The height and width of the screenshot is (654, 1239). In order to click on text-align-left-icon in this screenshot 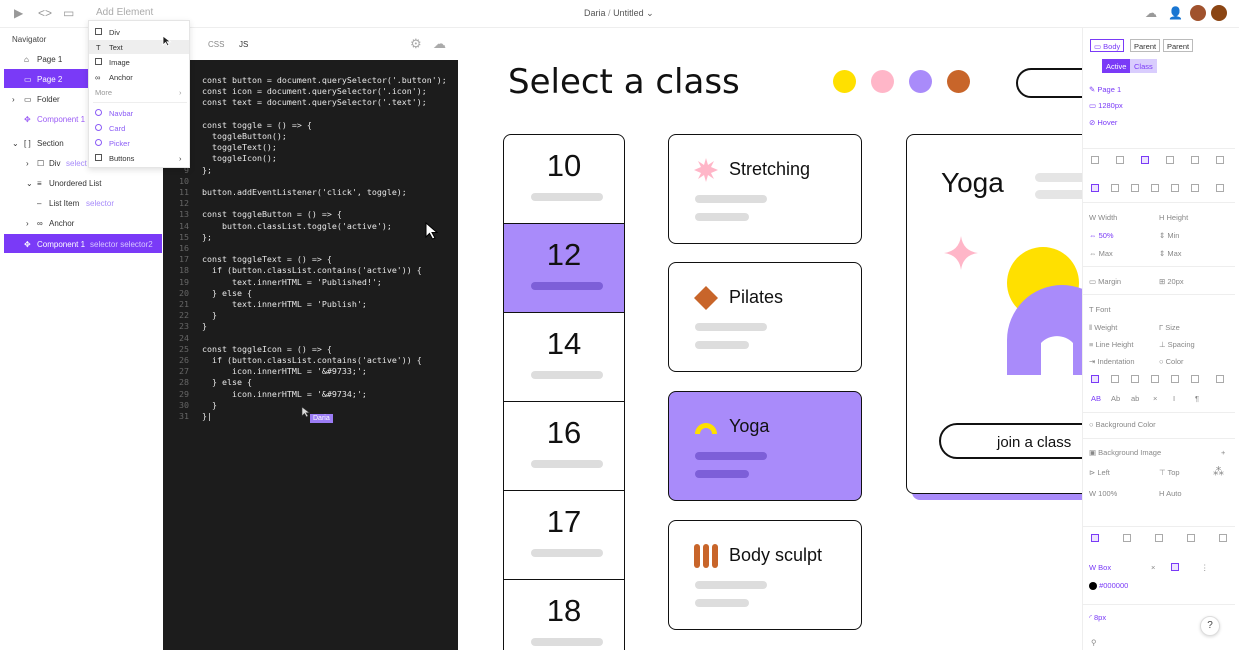, I will do `click(1095, 379)`.